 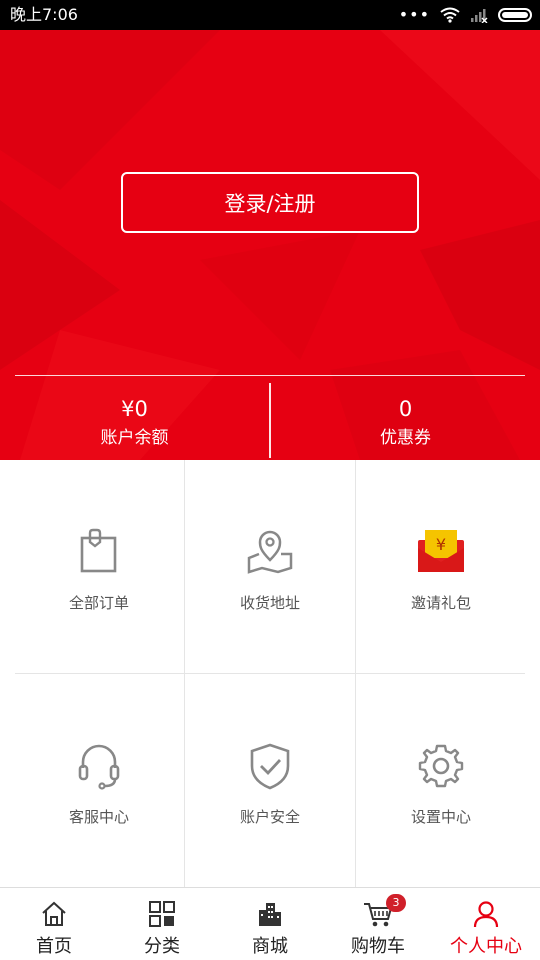 I want to click on gear-icon, so click(x=441, y=766).